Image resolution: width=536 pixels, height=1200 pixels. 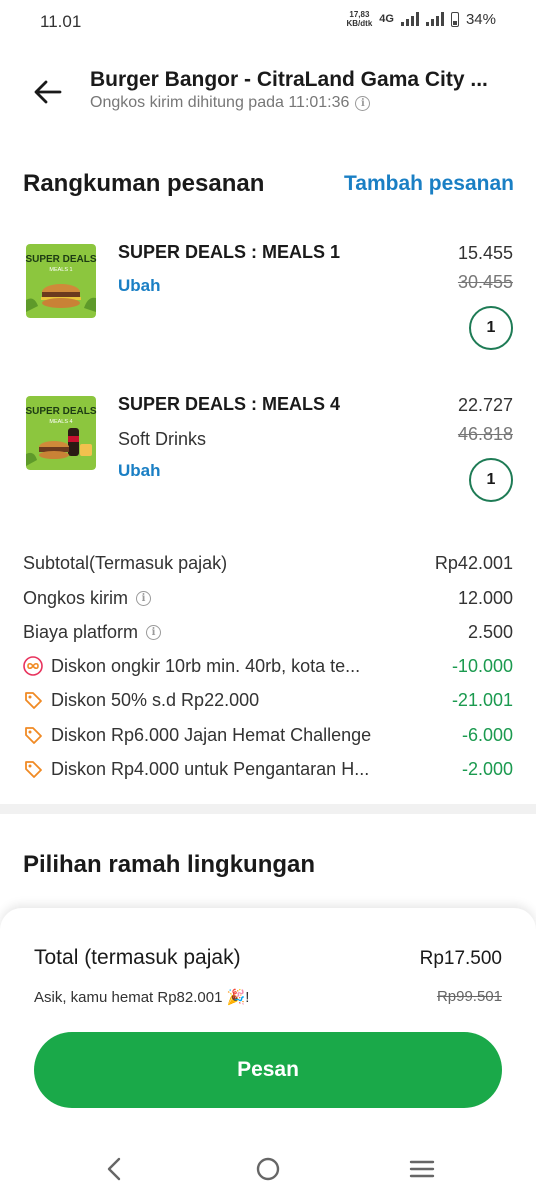 I want to click on network-speed-value: 17,83, so click(x=359, y=14).